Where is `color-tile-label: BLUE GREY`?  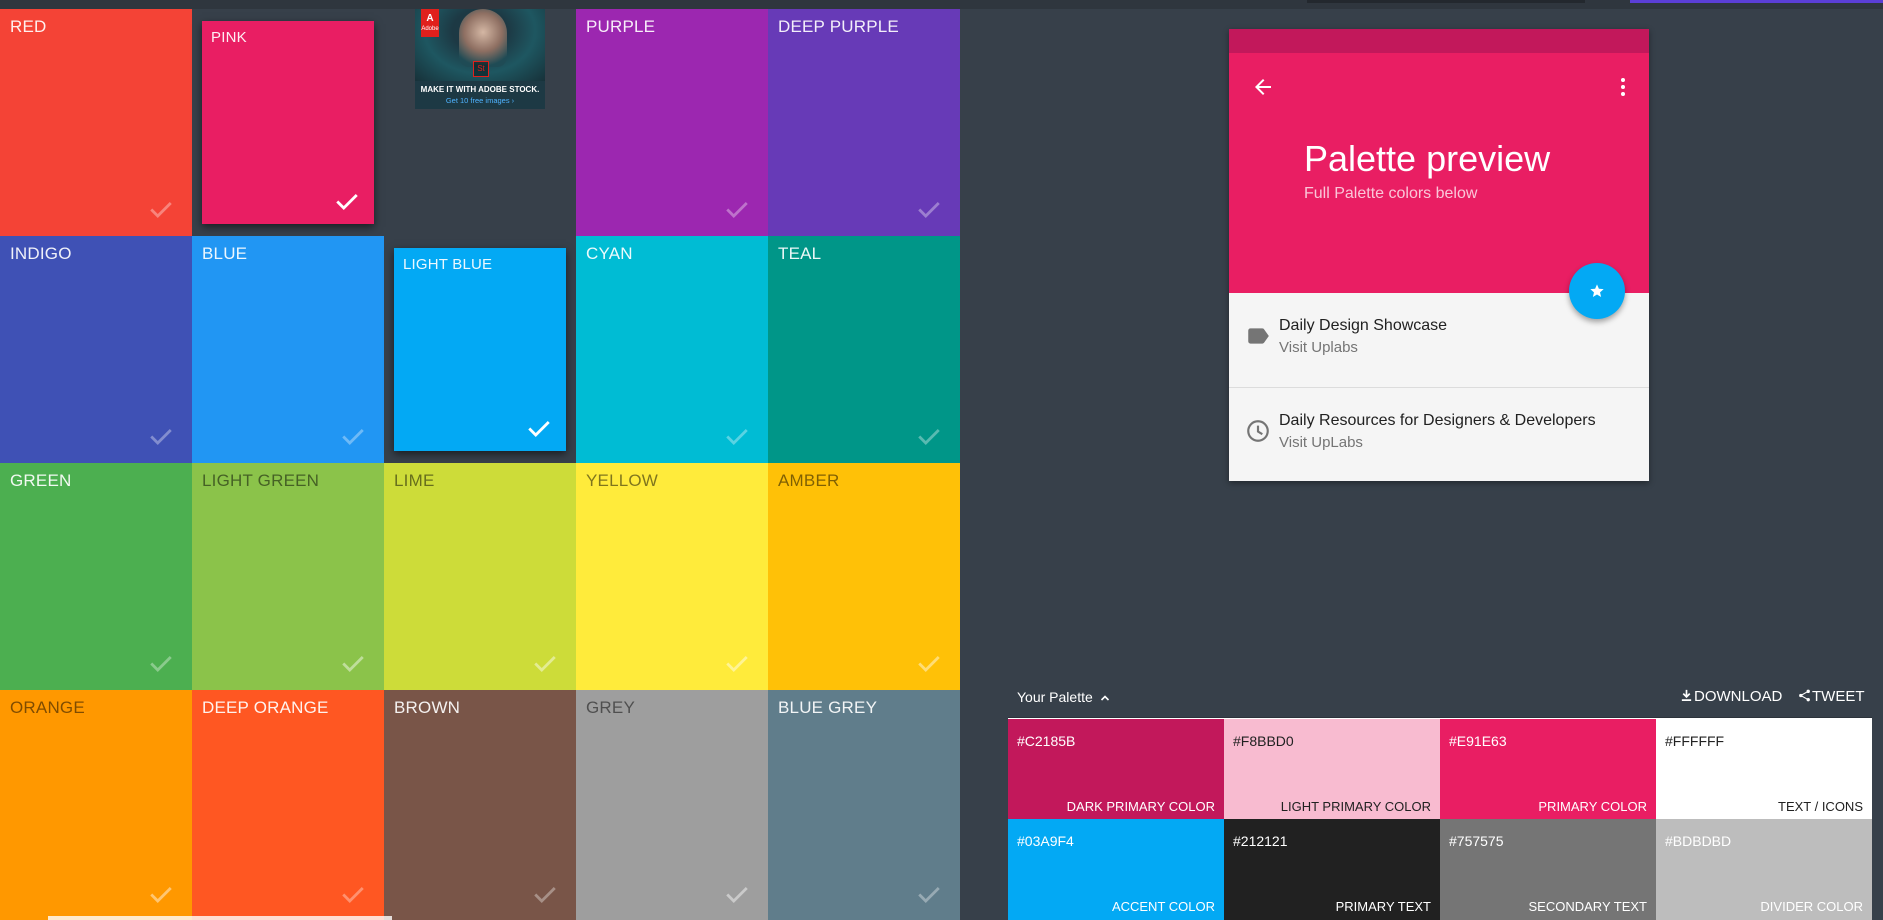 color-tile-label: BLUE GREY is located at coordinates (828, 707).